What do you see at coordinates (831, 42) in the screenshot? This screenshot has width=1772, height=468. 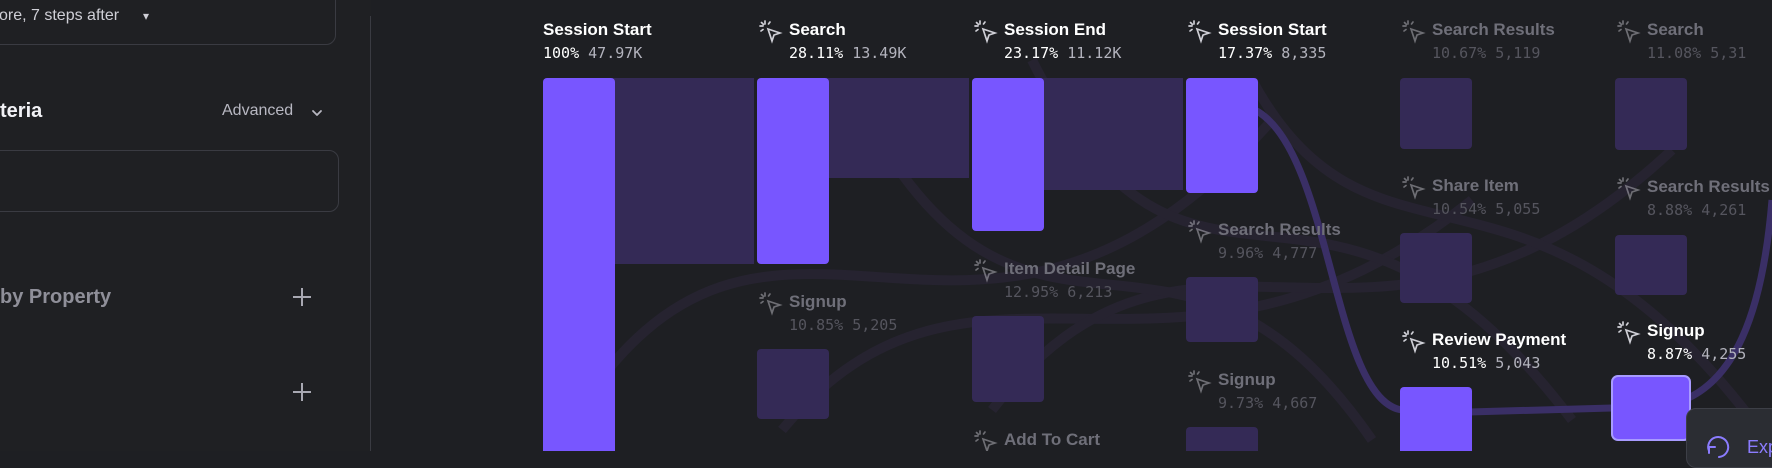 I see `node-label-search: Search 28.11% 13.49K` at bounding box center [831, 42].